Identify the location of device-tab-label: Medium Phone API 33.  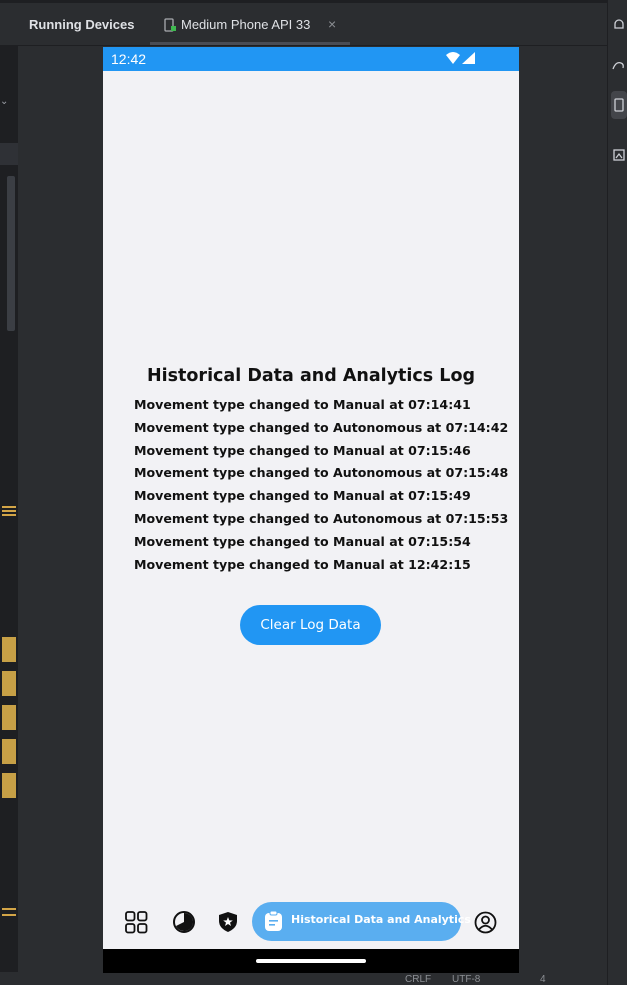
(246, 24).